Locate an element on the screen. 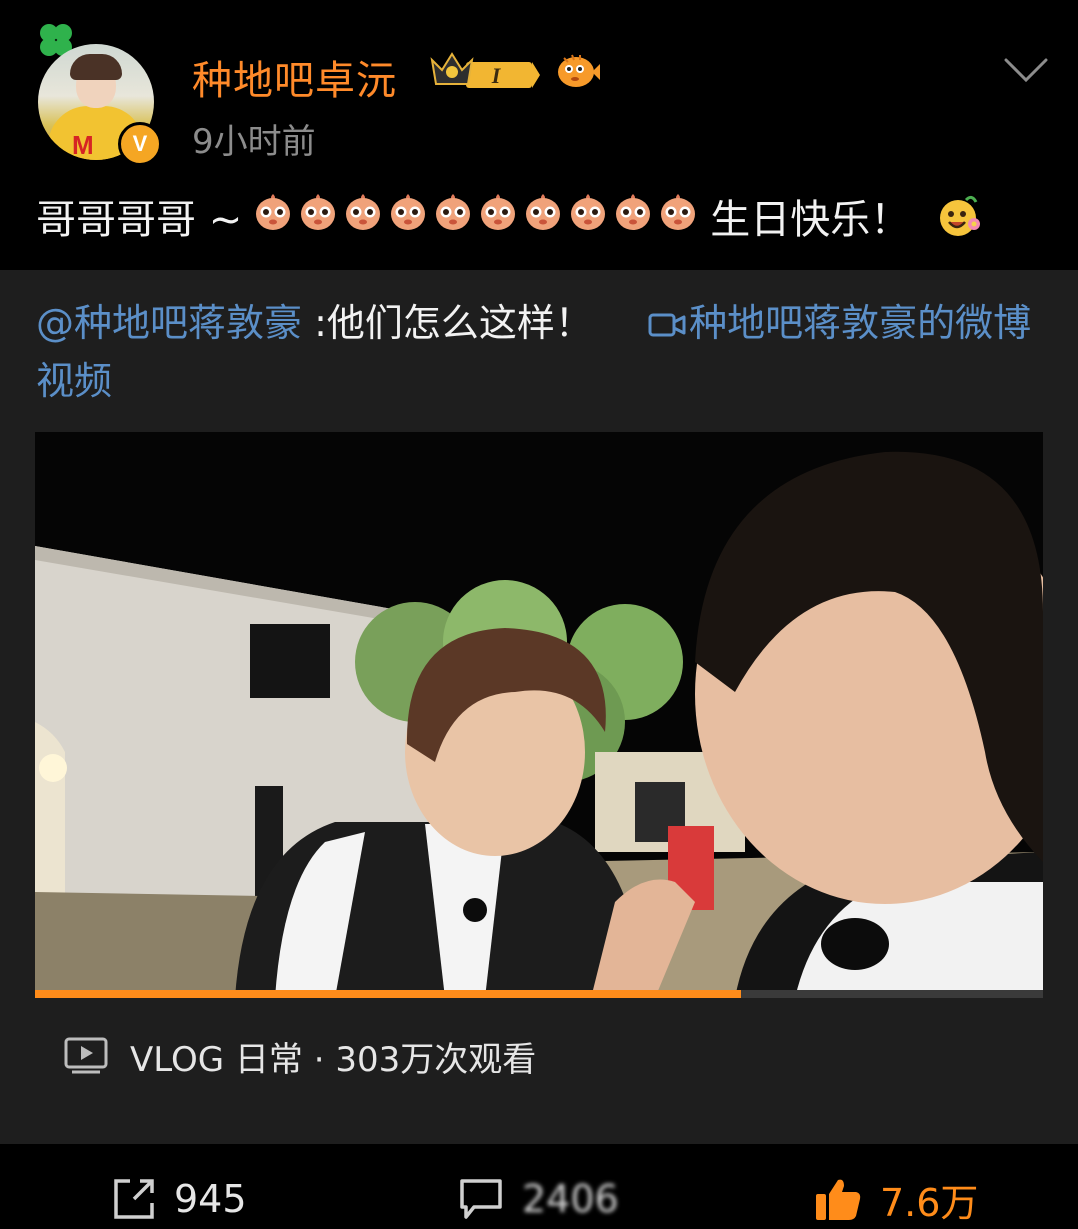  repost-body: :他们怎么这样！ is located at coordinates (447, 323).